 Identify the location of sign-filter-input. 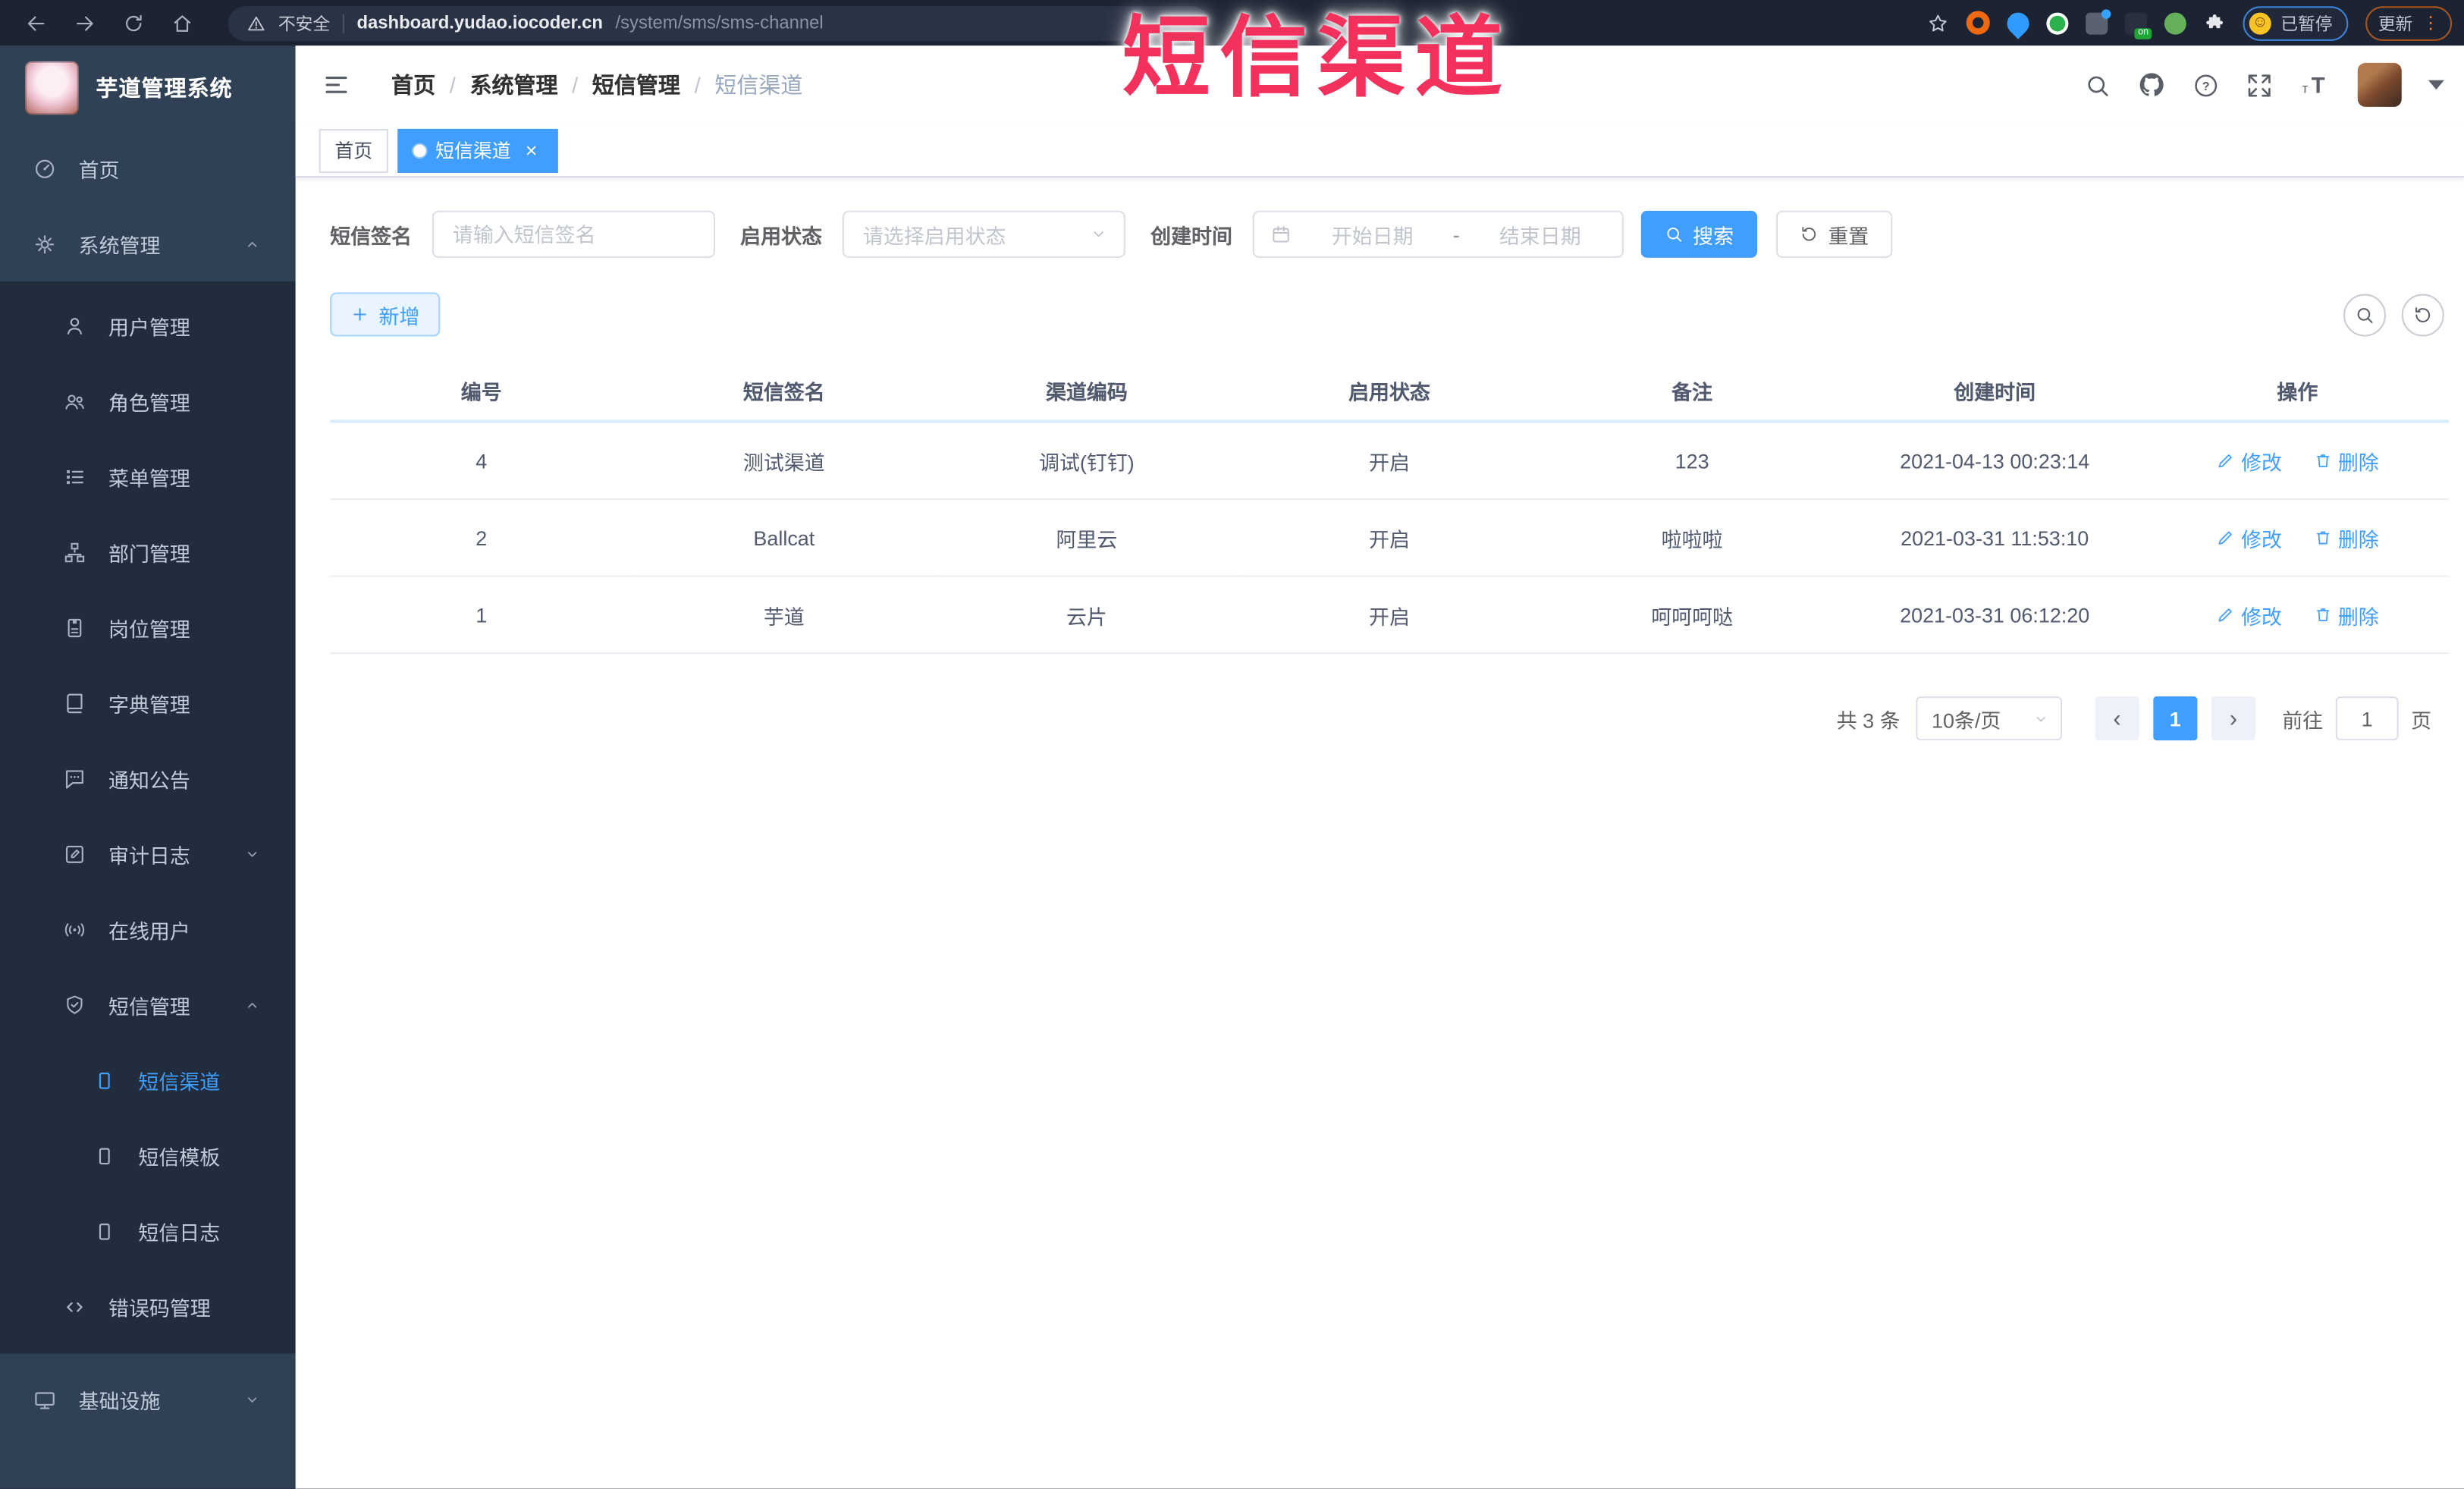
(574, 234).